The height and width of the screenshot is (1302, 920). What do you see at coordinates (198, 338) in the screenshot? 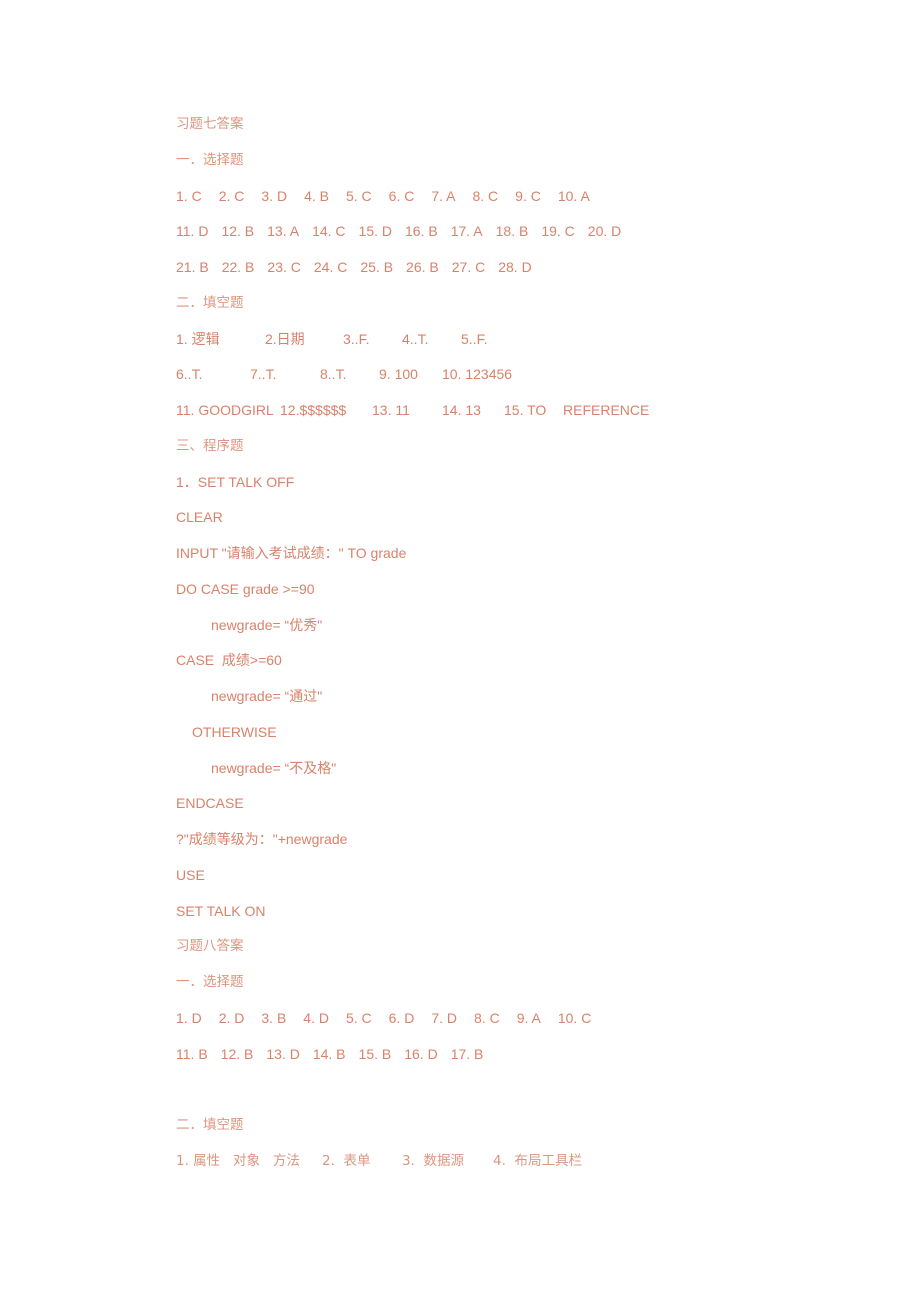
I see `answer-item: 1. 逻辑` at bounding box center [198, 338].